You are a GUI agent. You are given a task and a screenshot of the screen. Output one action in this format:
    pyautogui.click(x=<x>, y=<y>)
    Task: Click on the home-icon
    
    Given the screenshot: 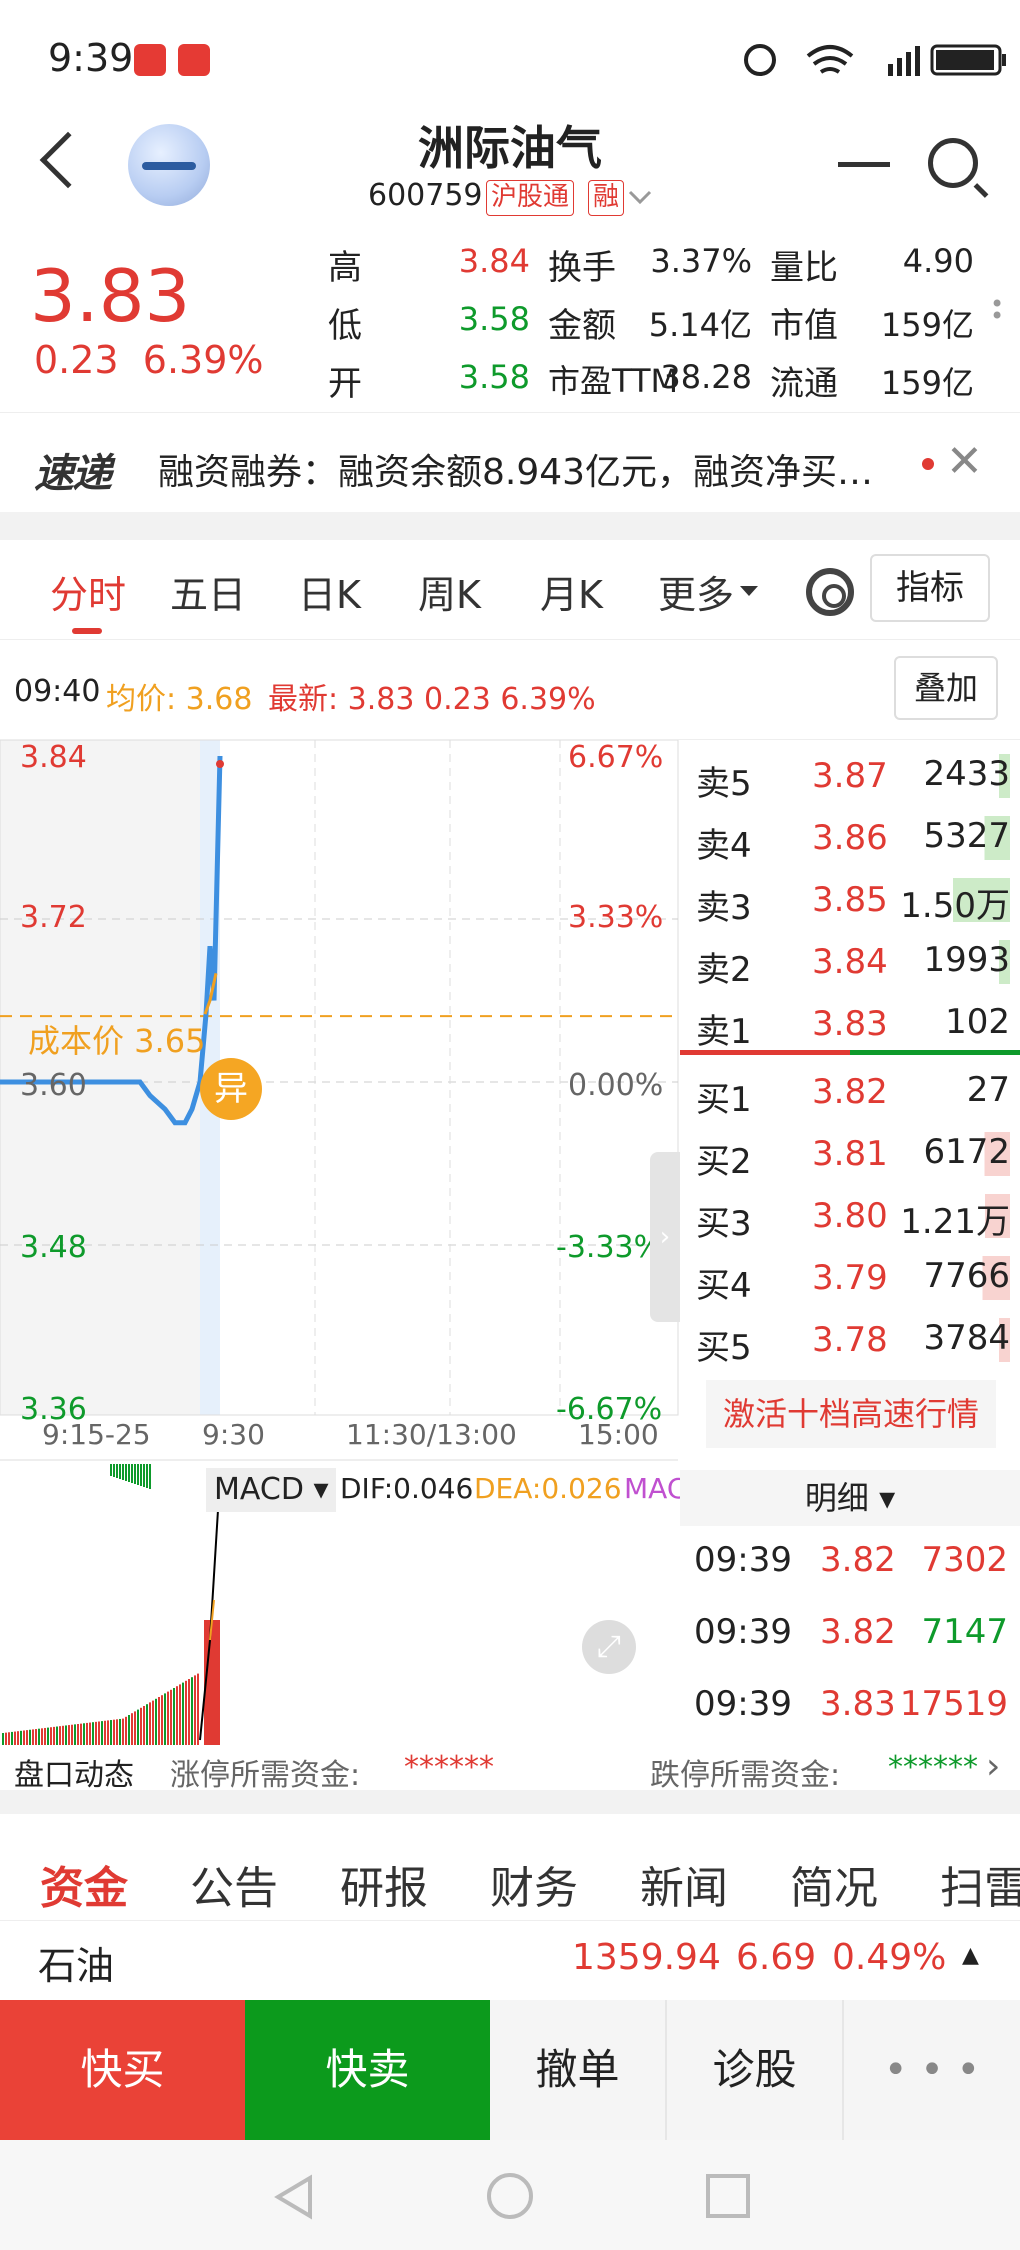 What is the action you would take?
    pyautogui.click(x=510, y=2196)
    